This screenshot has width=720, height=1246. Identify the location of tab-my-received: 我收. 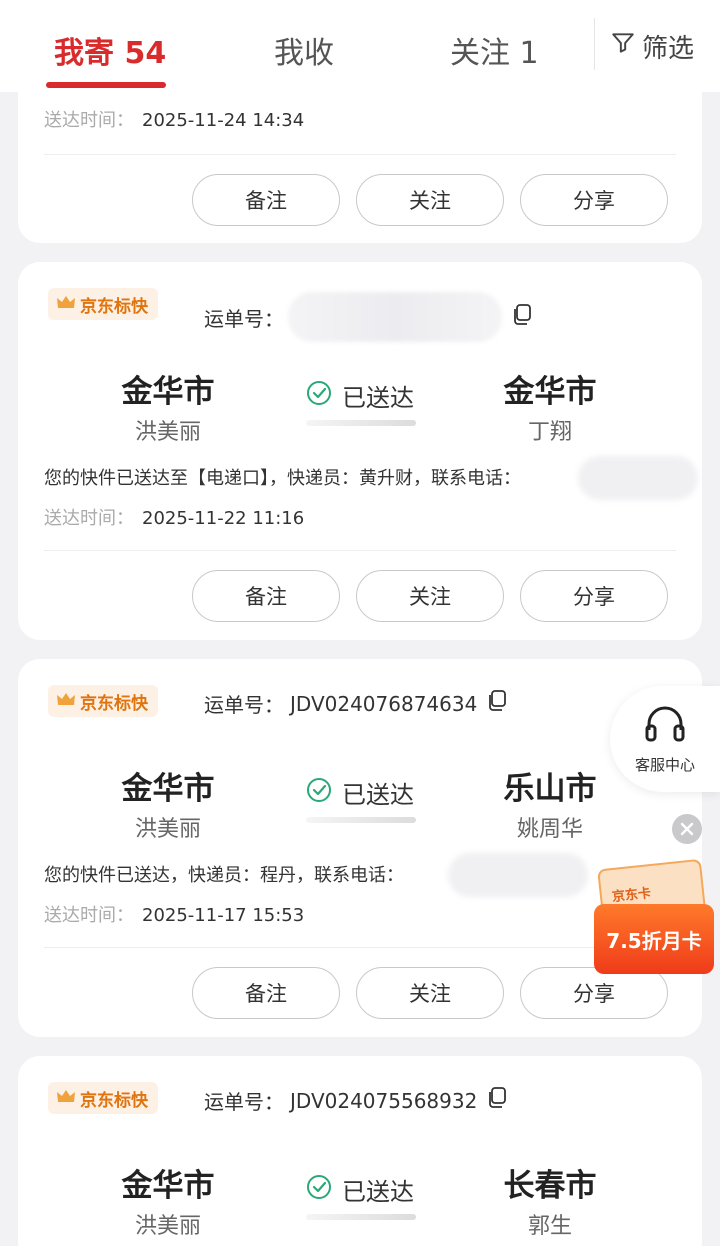
(304, 50).